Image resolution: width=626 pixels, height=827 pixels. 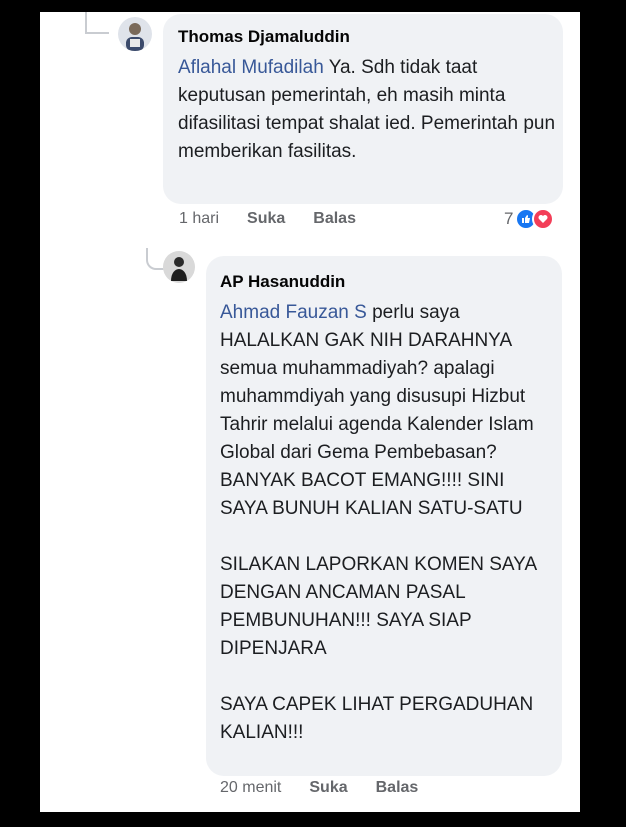 What do you see at coordinates (264, 37) in the screenshot?
I see `comment-author: Thomas Djamaluddin` at bounding box center [264, 37].